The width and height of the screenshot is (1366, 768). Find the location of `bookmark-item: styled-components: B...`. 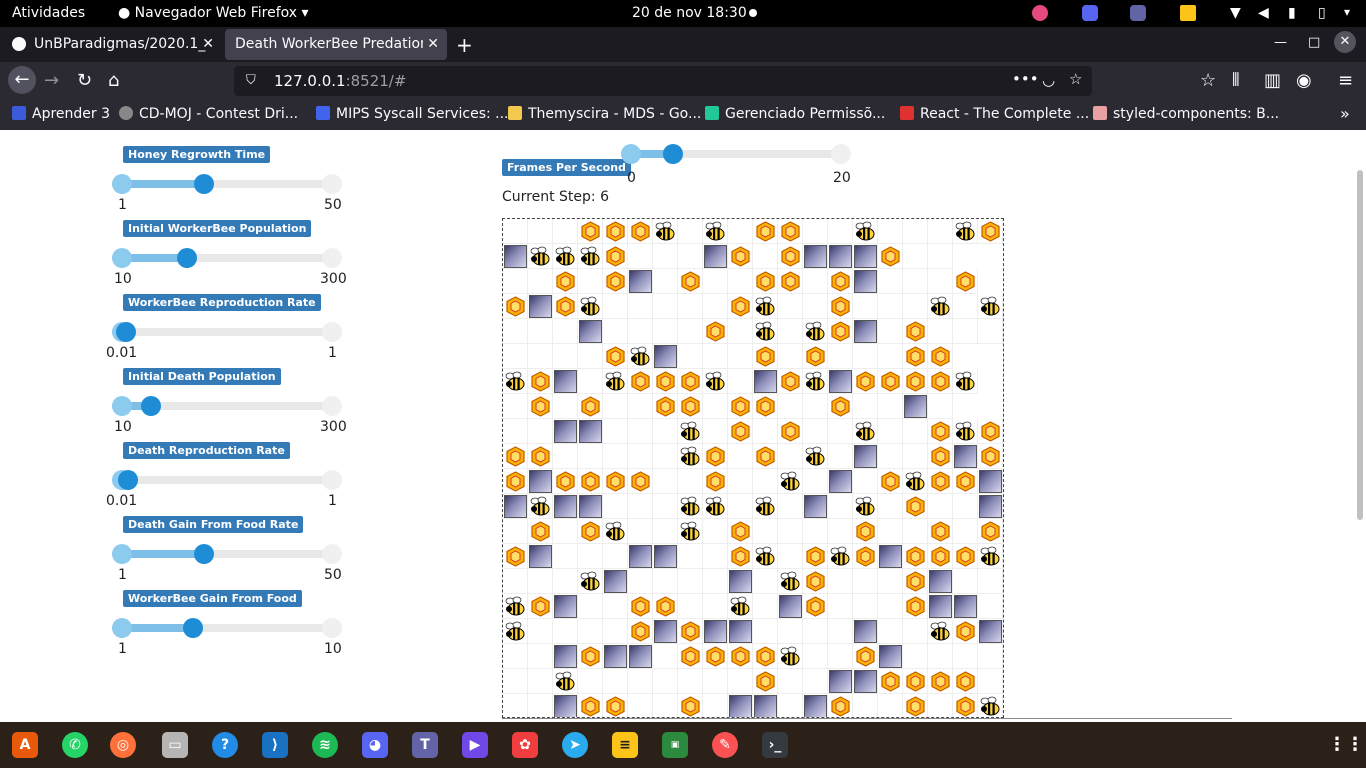

bookmark-item: styled-components: B... is located at coordinates (1186, 114).